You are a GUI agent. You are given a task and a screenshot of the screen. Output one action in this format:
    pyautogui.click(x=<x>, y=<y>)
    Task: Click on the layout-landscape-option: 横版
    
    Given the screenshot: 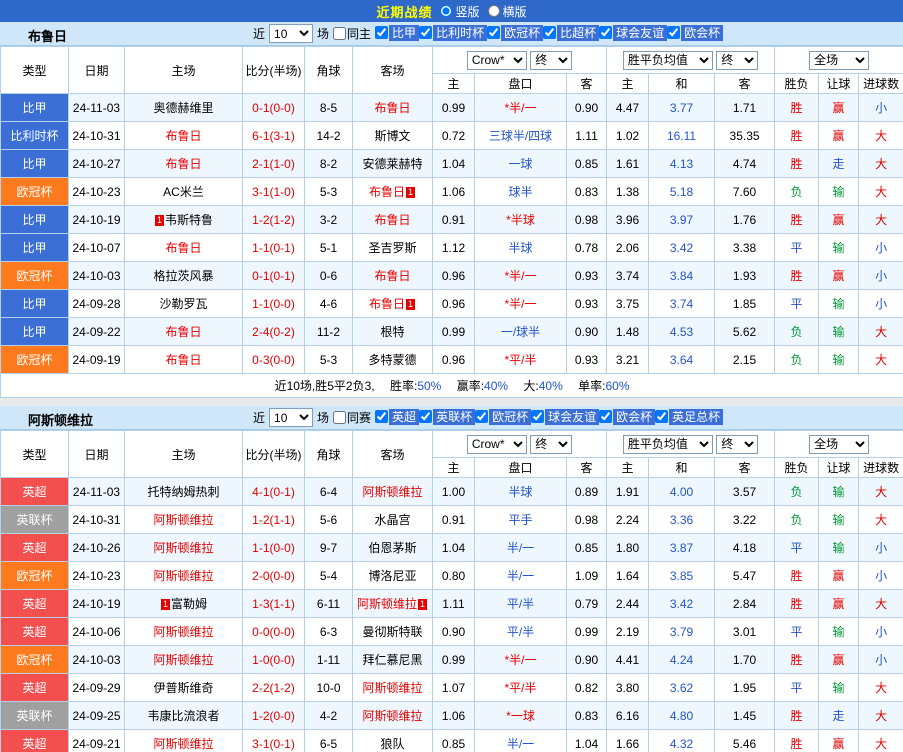 What is the action you would take?
    pyautogui.click(x=507, y=11)
    